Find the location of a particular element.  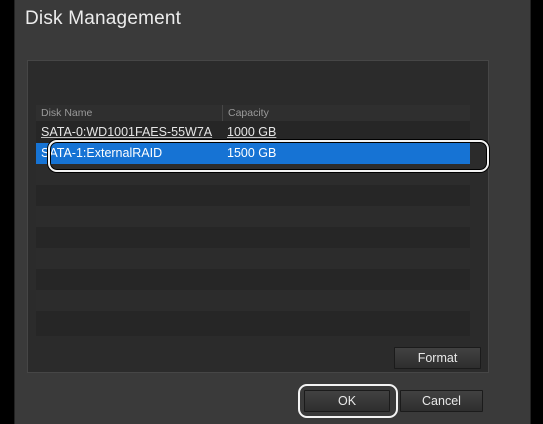

capacity-cell: 1000 GB is located at coordinates (252, 132).